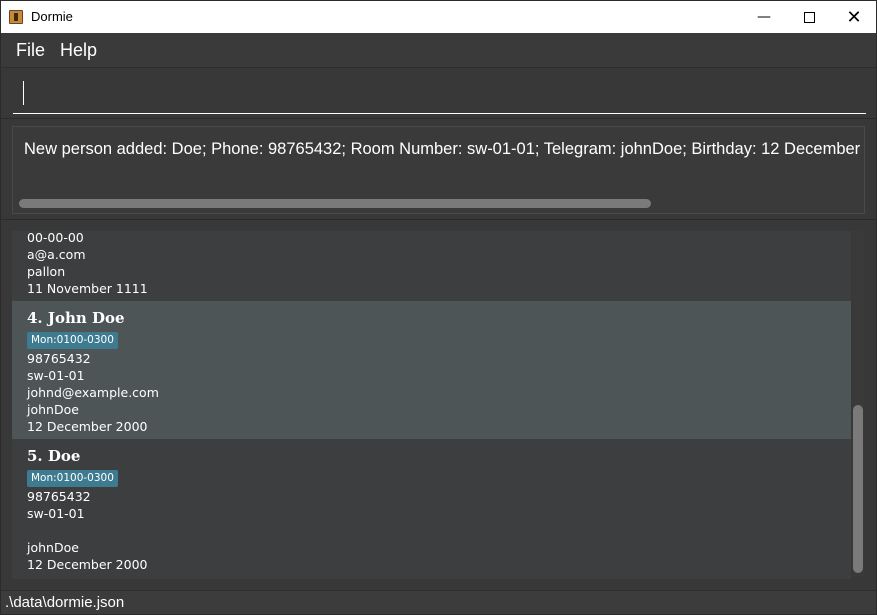 Image resolution: width=877 pixels, height=615 pixels. Describe the element at coordinates (438, 17) in the screenshot. I see `title-bar: Dormie — ✕` at that location.